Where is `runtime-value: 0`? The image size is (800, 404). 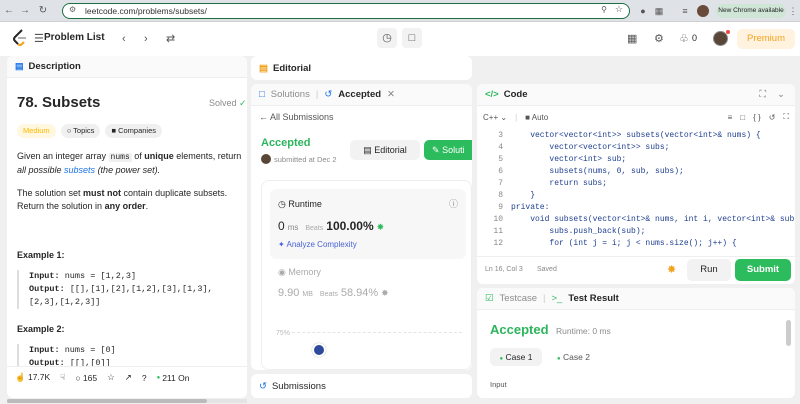 runtime-value: 0 is located at coordinates (281, 226).